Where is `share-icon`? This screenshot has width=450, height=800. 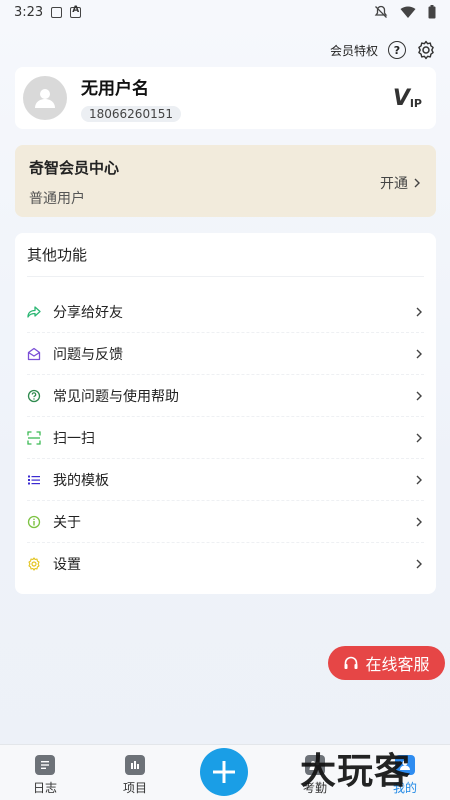 share-icon is located at coordinates (34, 312).